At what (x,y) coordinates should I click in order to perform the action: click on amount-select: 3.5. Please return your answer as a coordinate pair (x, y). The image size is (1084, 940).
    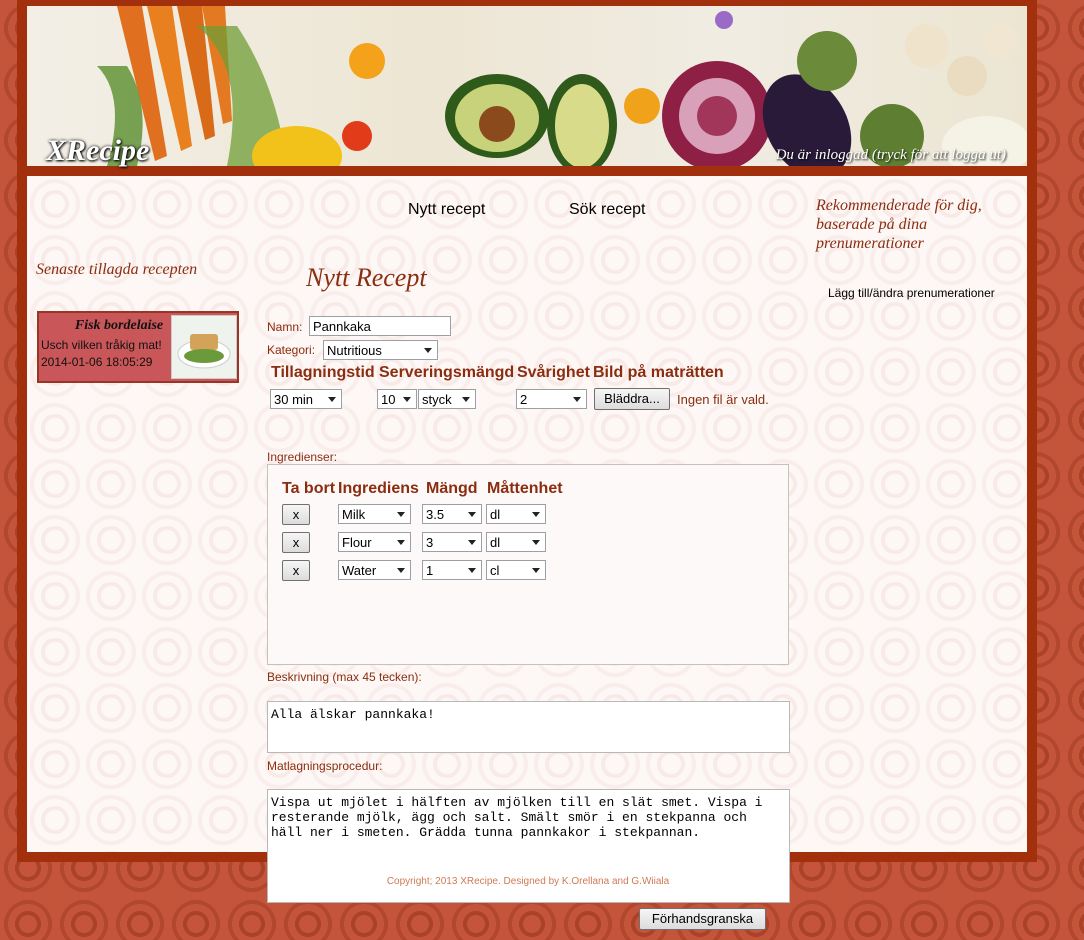
    Looking at the image, I should click on (452, 514).